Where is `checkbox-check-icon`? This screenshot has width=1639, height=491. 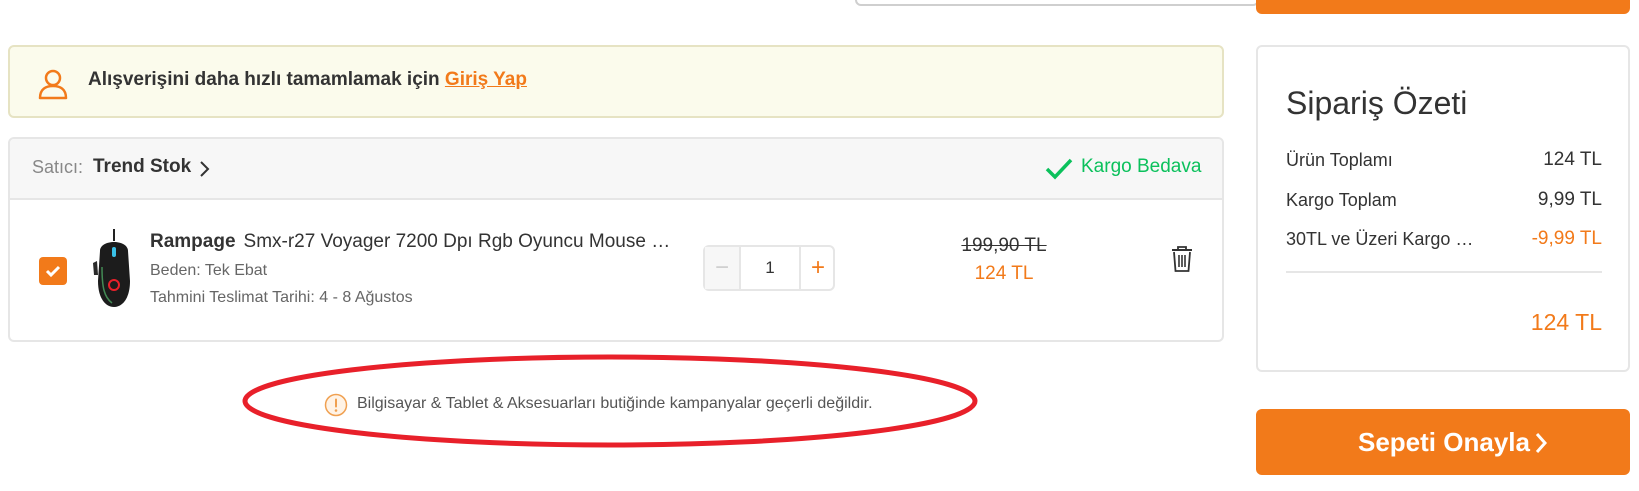 checkbox-check-icon is located at coordinates (53, 271).